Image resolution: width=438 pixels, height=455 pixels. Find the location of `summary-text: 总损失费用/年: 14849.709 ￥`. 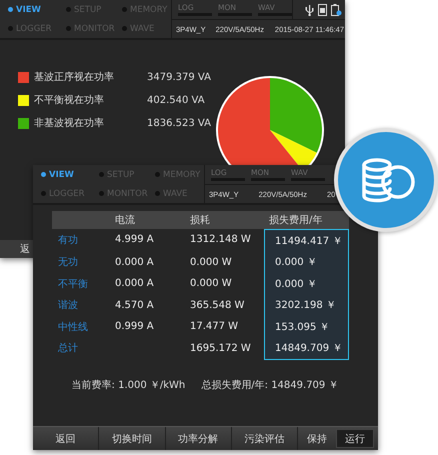

summary-text: 总损失费用/年: 14849.709 ￥ is located at coordinates (269, 385).